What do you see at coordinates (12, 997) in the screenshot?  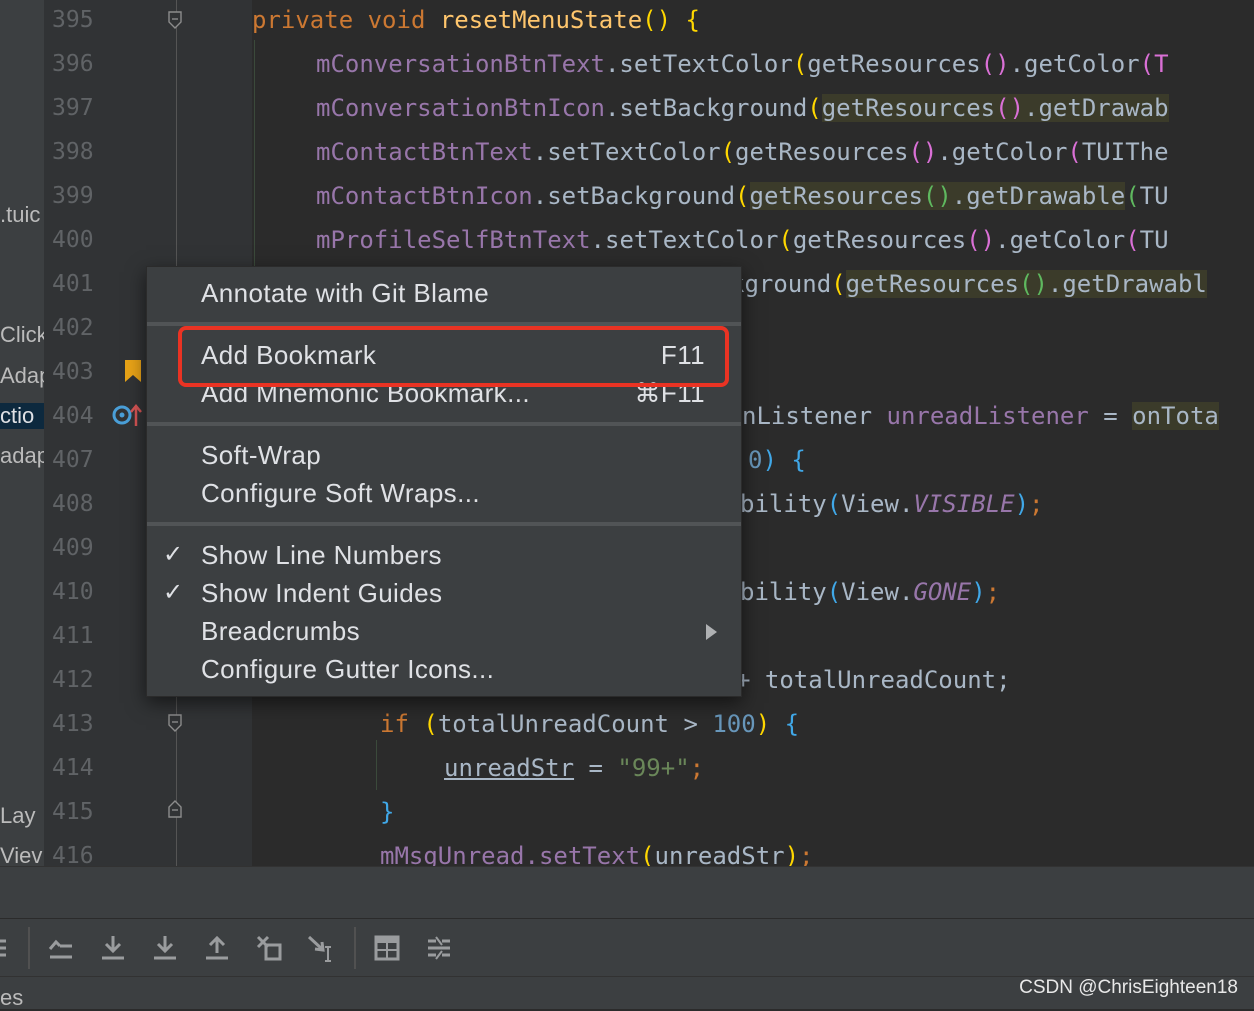 I see `status-text: es` at bounding box center [12, 997].